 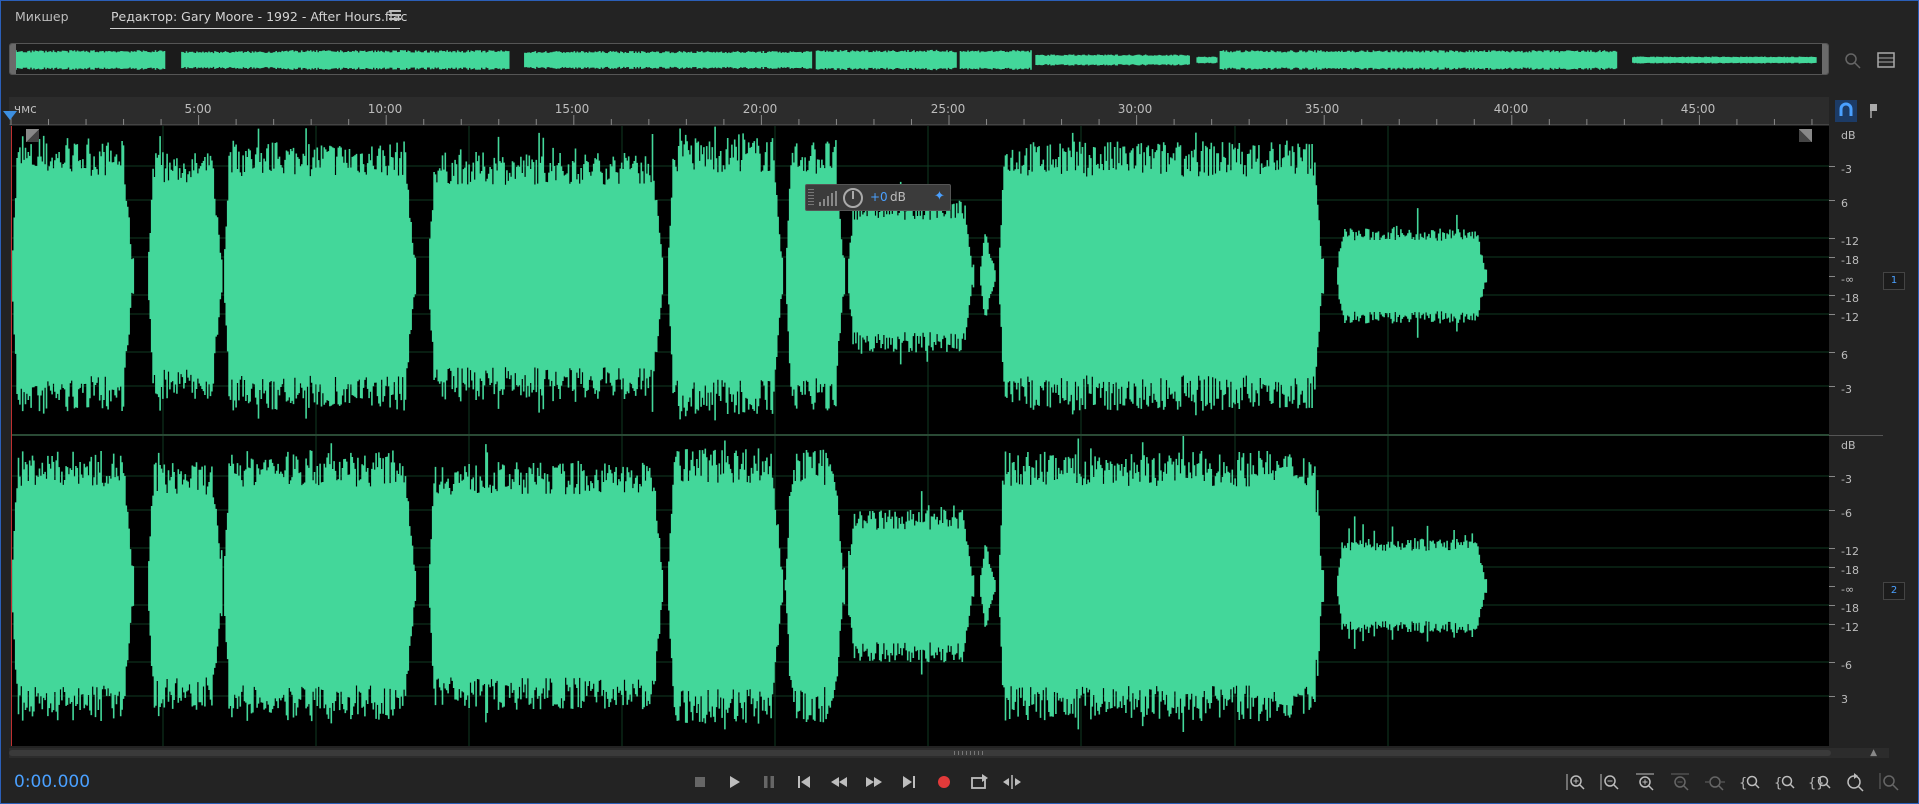 I want to click on waveform-overview, so click(x=919, y=59).